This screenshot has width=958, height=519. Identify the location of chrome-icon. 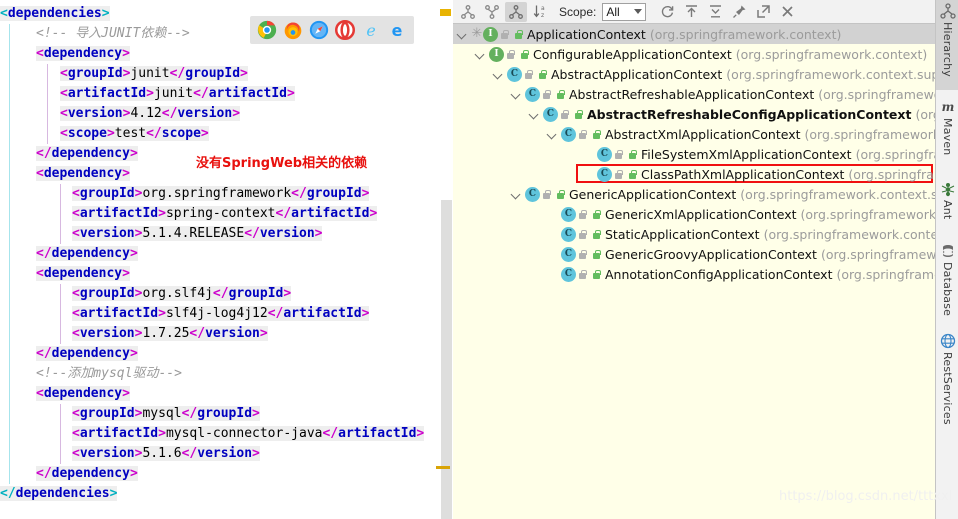
(267, 30).